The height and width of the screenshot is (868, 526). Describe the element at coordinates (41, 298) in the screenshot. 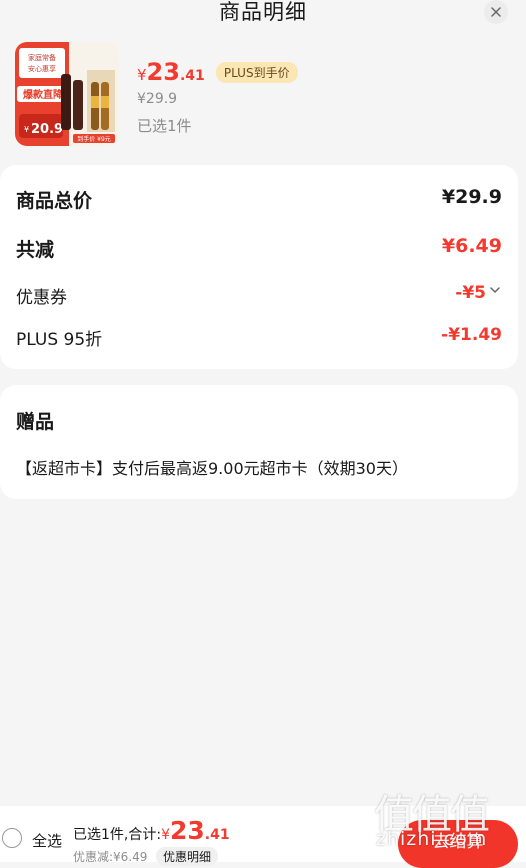

I see `coupon-label: 优惠券` at that location.